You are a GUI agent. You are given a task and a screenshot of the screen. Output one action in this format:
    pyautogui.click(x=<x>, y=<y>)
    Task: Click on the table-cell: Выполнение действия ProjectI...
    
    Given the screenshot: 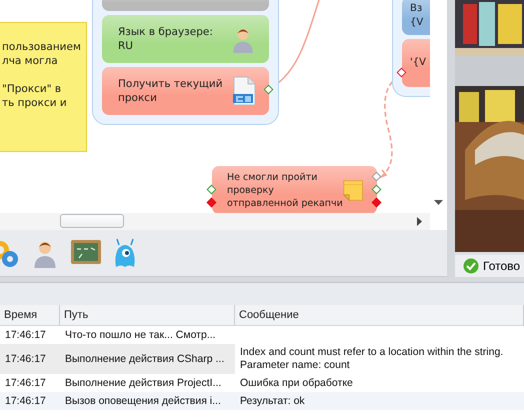 What is the action you would take?
    pyautogui.click(x=147, y=383)
    